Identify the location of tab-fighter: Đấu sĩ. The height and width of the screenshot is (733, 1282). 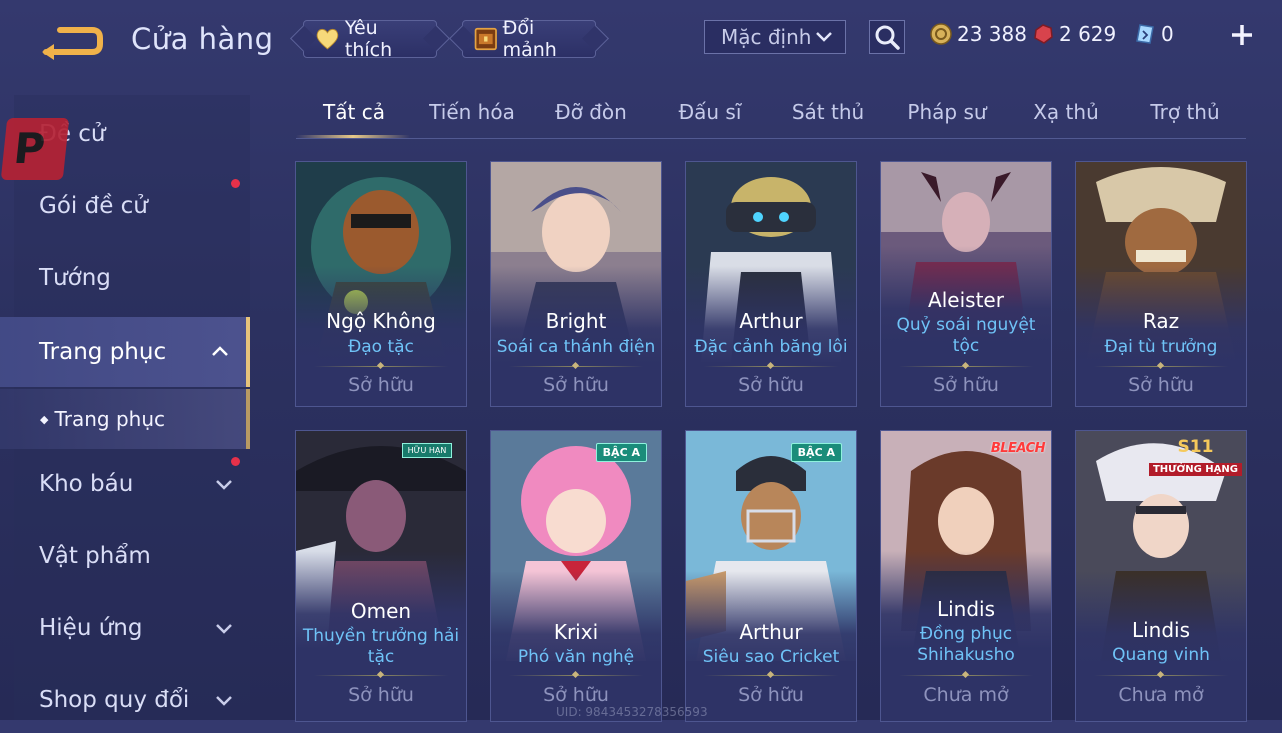
(710, 112).